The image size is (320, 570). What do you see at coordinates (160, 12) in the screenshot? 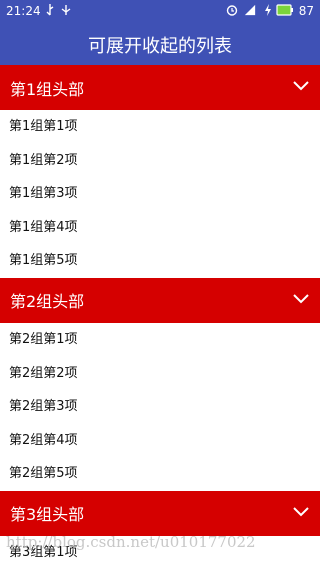
I see `status-bar: 21:24 87` at bounding box center [160, 12].